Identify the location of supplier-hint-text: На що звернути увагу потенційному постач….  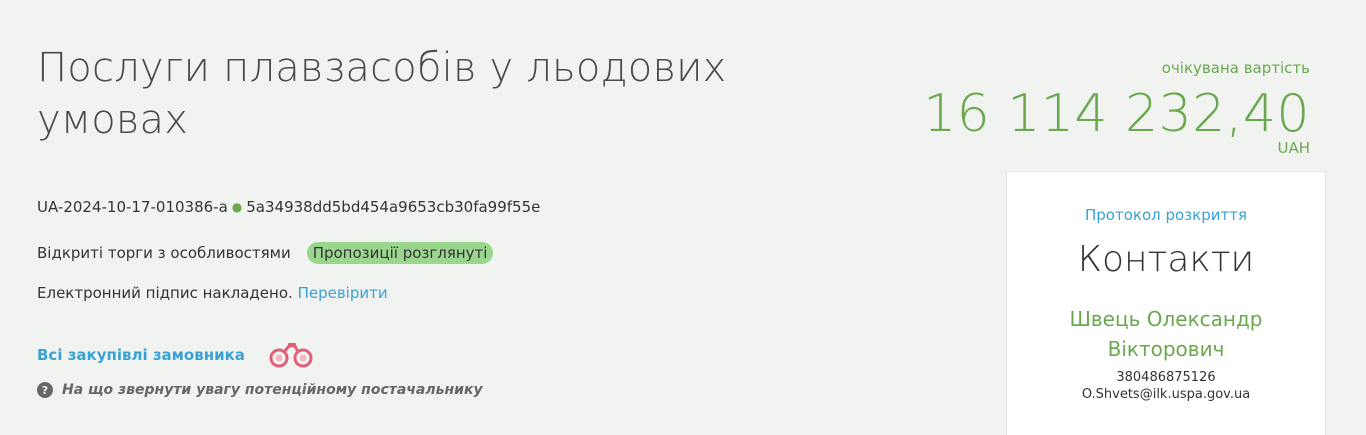
(272, 390).